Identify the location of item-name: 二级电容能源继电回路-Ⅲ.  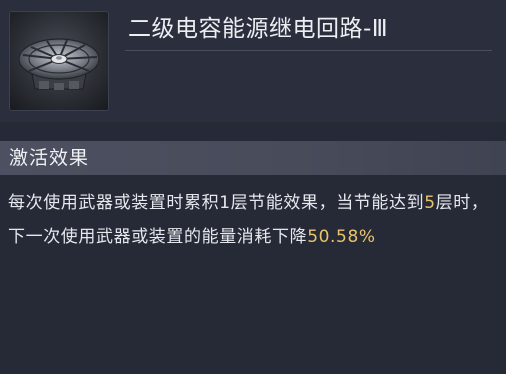
(258, 29).